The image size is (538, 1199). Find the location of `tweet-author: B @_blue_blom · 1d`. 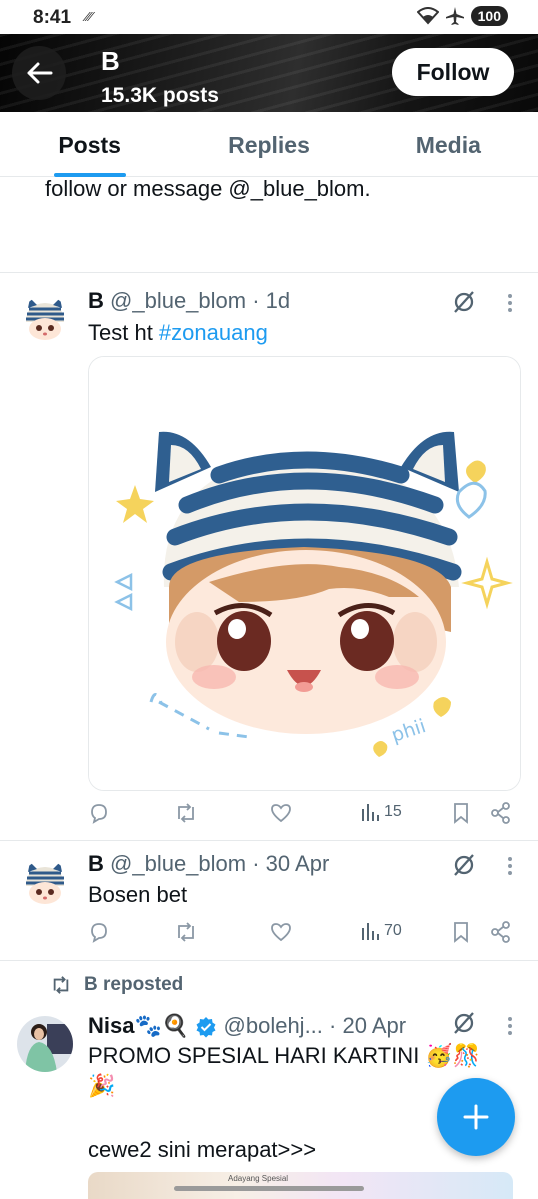

tweet-author: B @_blue_blom · 1d is located at coordinates (189, 301).